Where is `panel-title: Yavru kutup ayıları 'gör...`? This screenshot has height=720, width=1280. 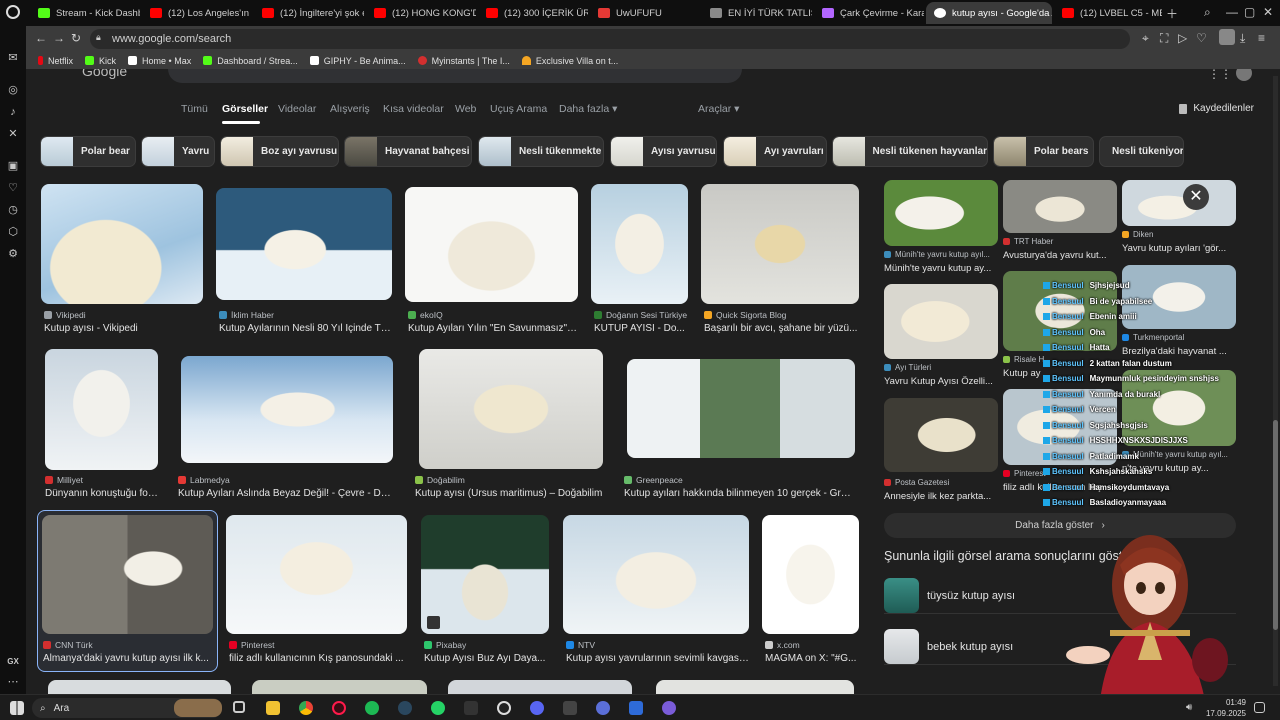 panel-title: Yavru kutup ayıları 'gör... is located at coordinates (1179, 248).